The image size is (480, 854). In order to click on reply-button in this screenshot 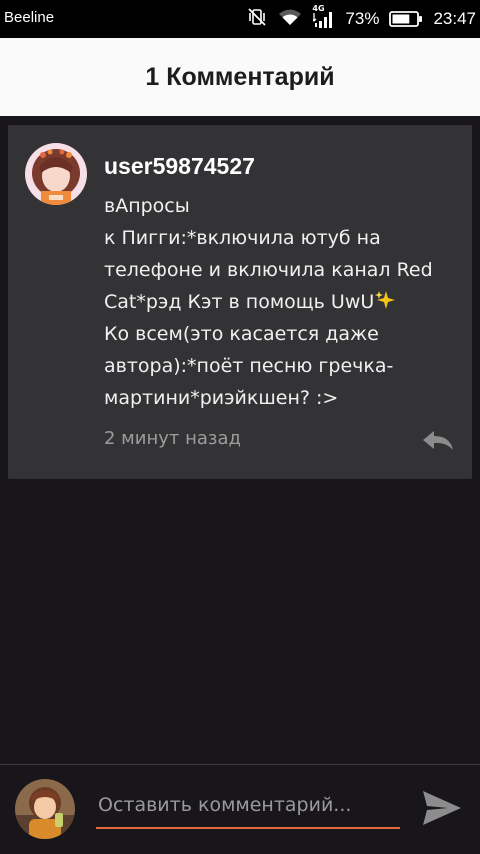, I will do `click(438, 441)`.